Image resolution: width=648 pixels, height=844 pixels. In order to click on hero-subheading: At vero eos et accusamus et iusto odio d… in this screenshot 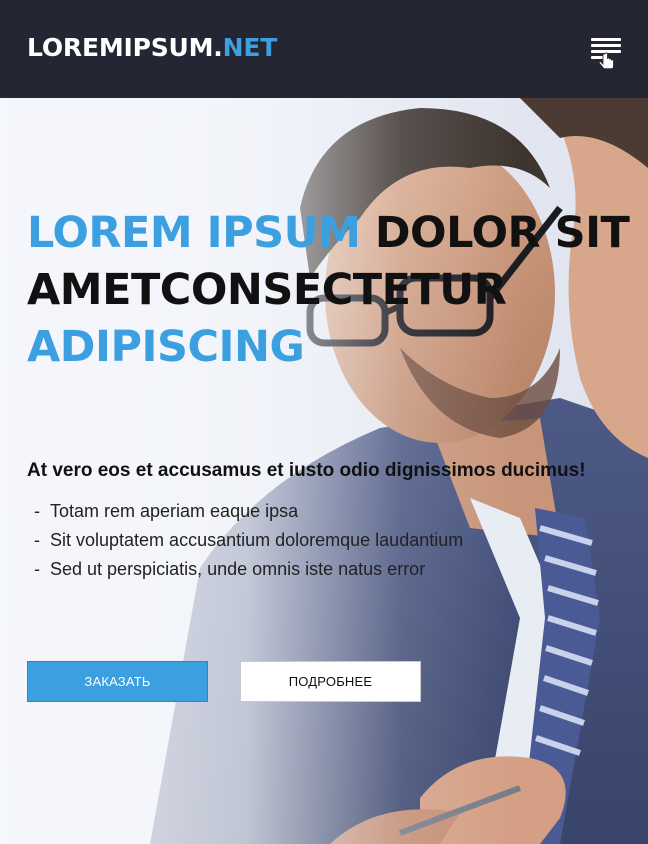, I will do `click(306, 470)`.